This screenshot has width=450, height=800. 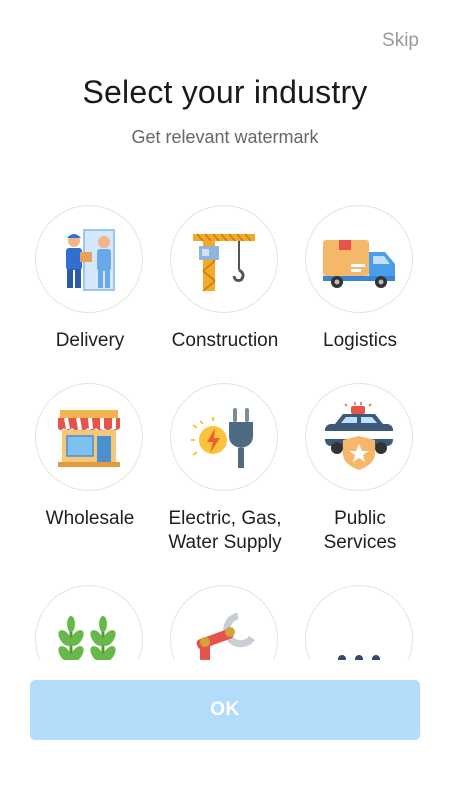 I want to click on ok-button: OK, so click(x=225, y=710).